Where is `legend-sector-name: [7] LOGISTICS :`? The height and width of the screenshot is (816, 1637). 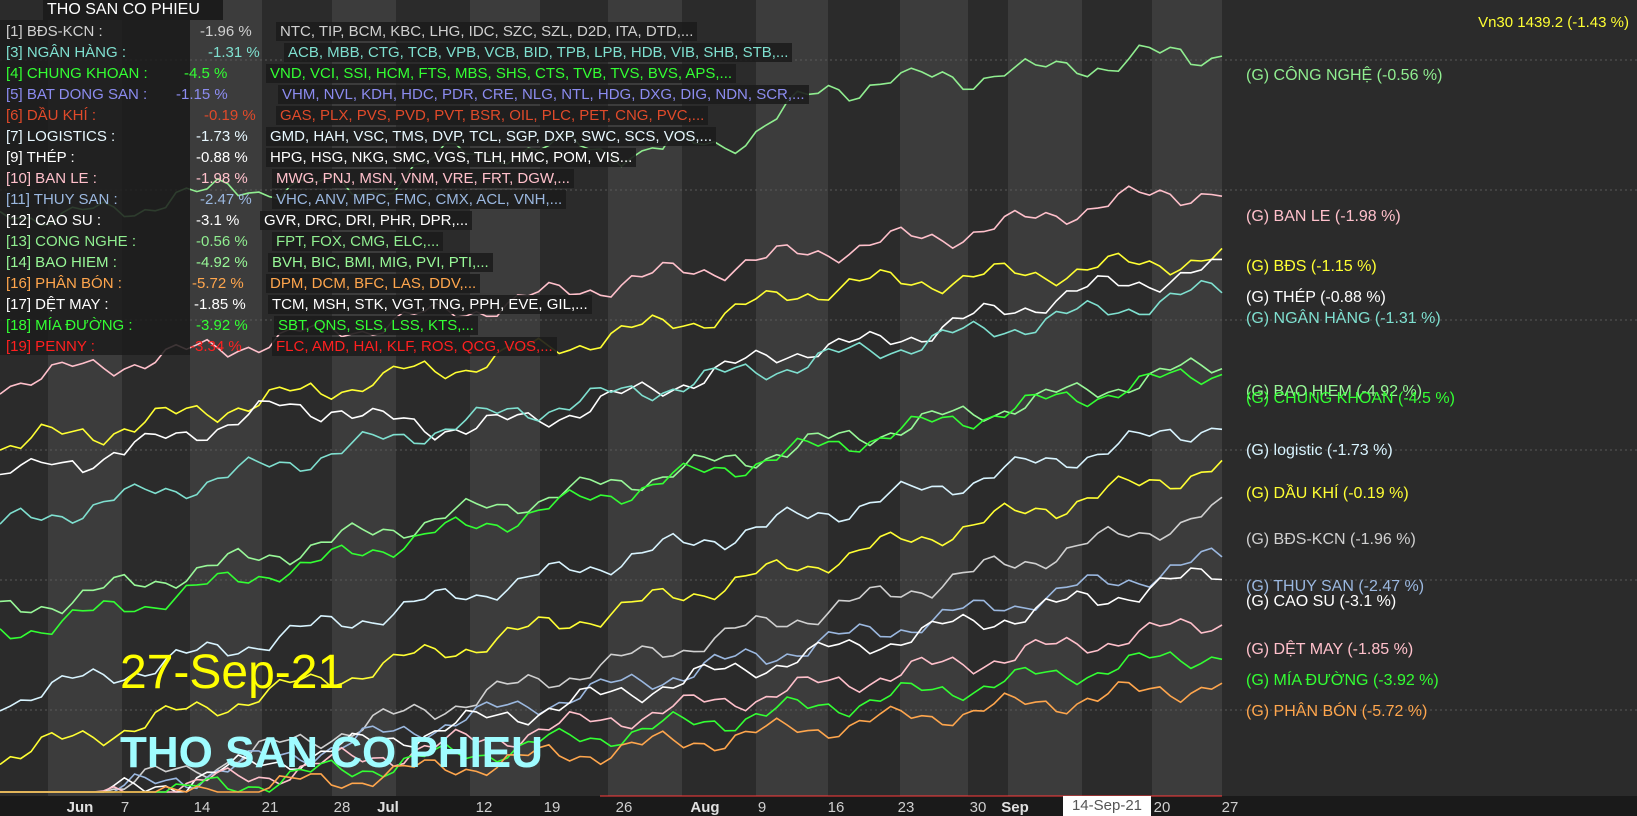 legend-sector-name: [7] LOGISTICS : is located at coordinates (61, 136).